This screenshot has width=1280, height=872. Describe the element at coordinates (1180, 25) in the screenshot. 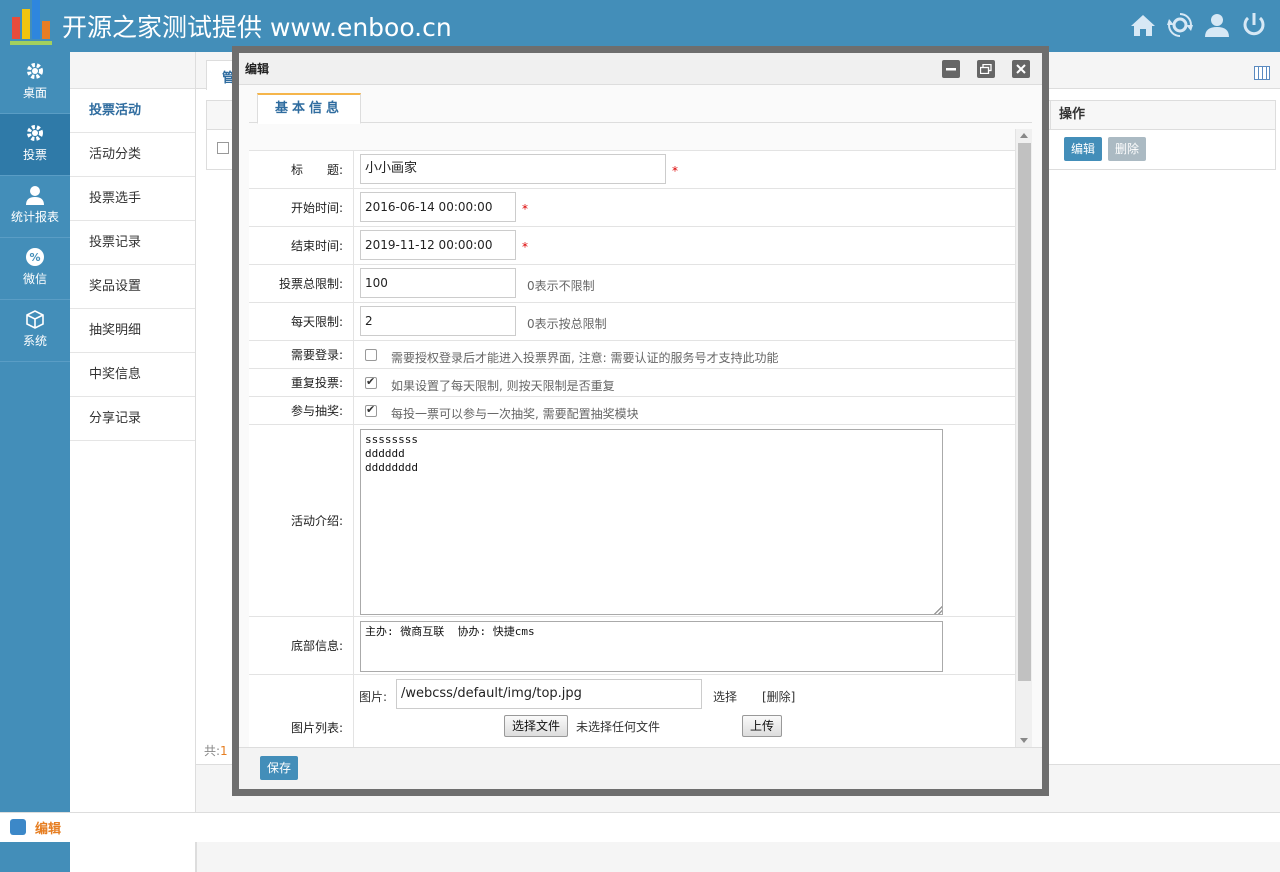

I see `refresh-icon` at that location.